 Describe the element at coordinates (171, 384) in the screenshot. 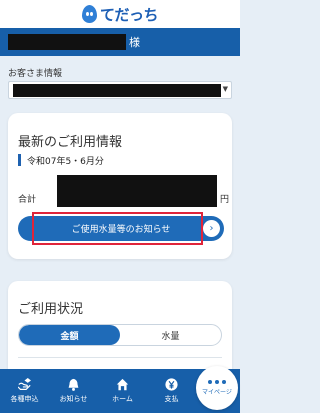

I see `yen-icon` at that location.